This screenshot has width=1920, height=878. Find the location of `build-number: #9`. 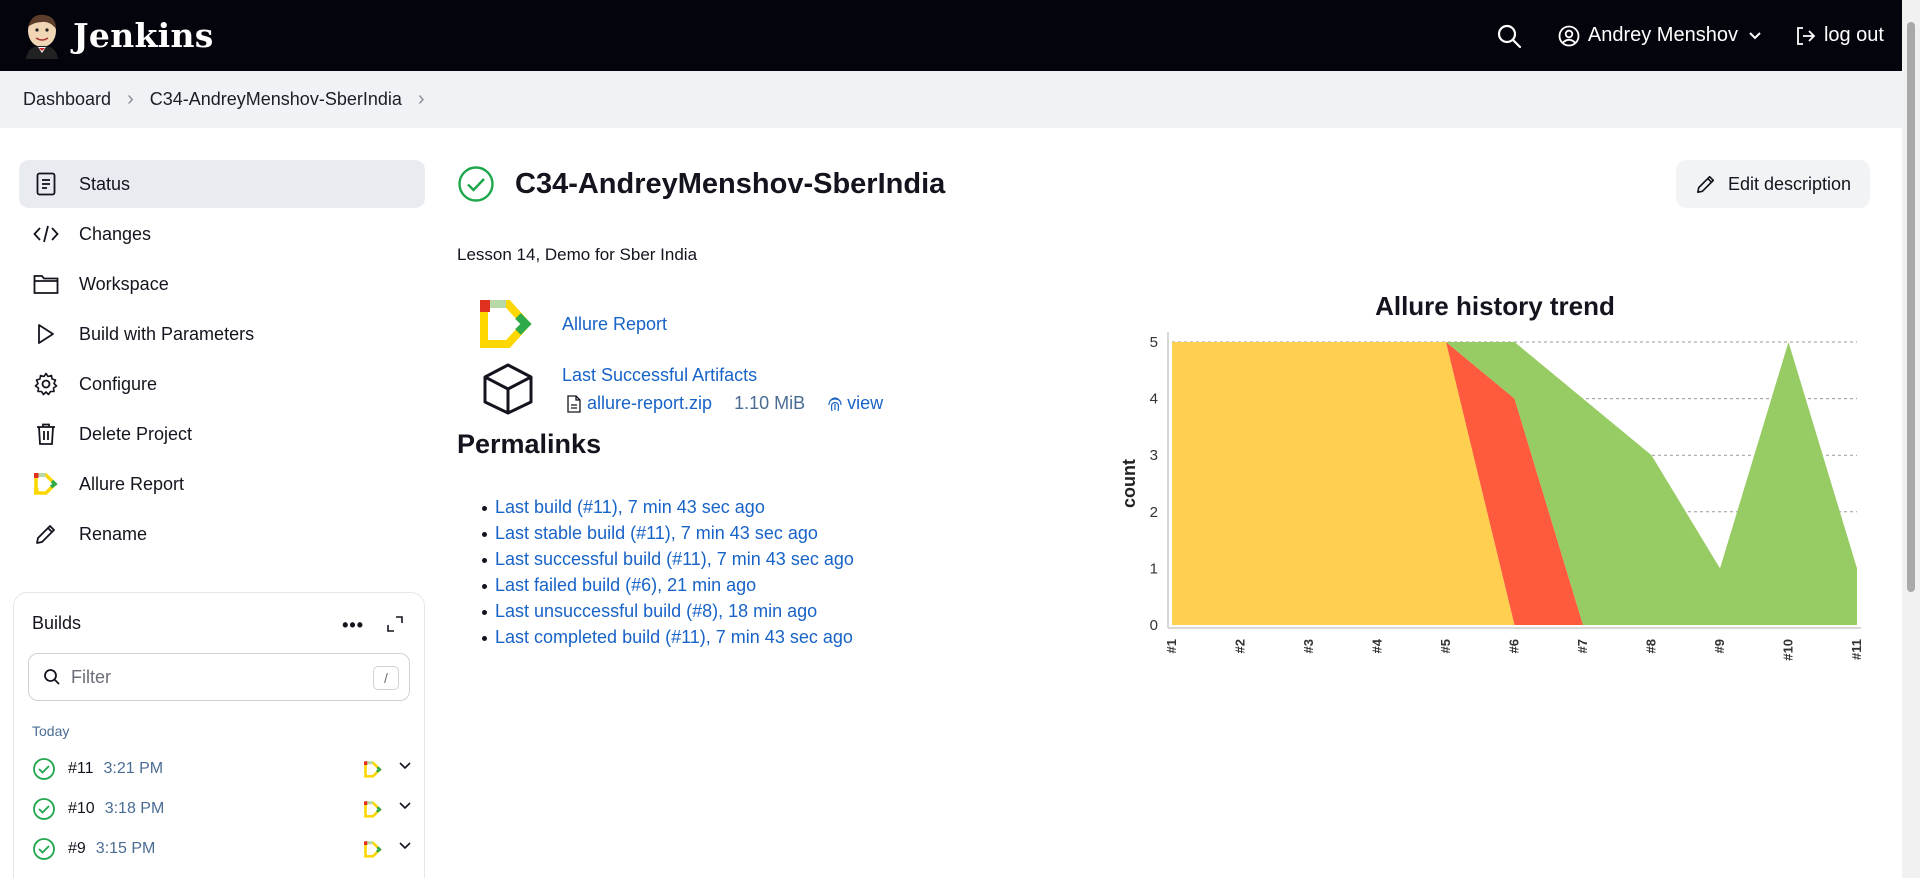

build-number: #9 is located at coordinates (77, 849).